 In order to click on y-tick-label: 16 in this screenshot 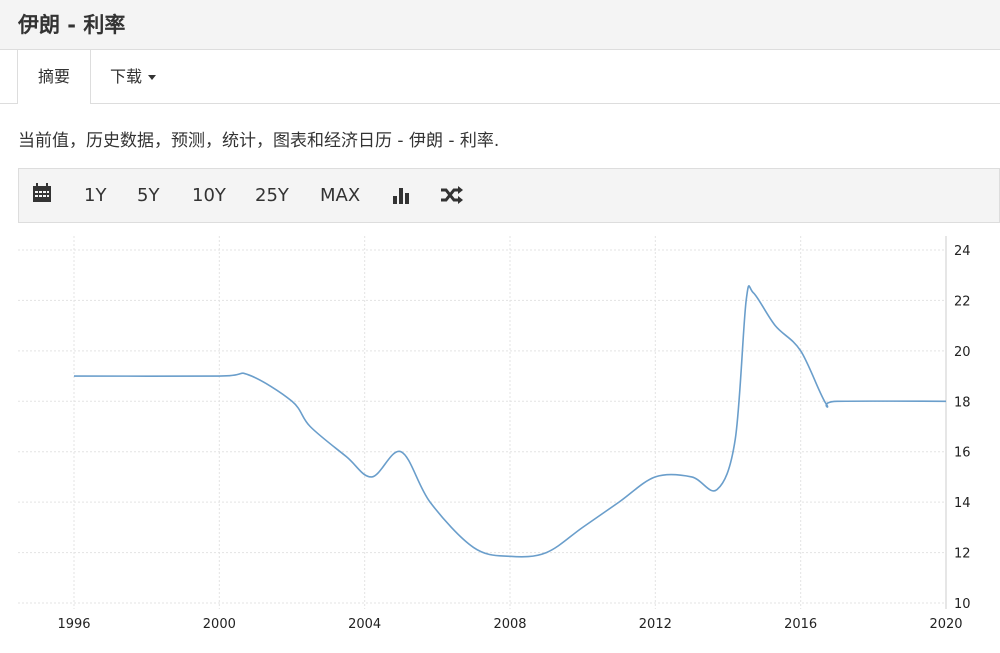, I will do `click(962, 453)`.